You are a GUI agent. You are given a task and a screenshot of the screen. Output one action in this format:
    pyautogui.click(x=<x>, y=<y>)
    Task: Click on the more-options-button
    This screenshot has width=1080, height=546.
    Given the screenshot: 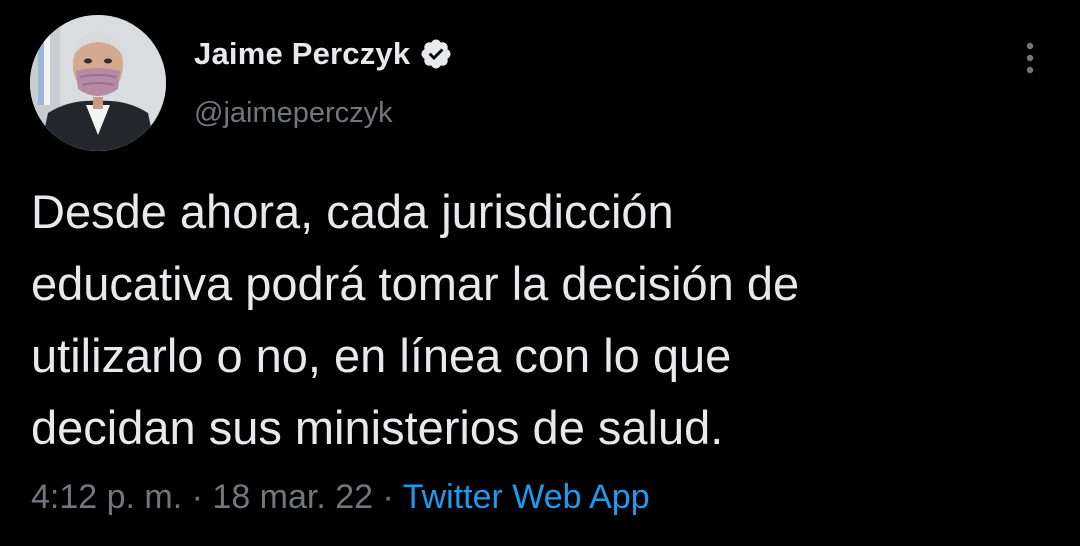 What is the action you would take?
    pyautogui.click(x=1030, y=58)
    